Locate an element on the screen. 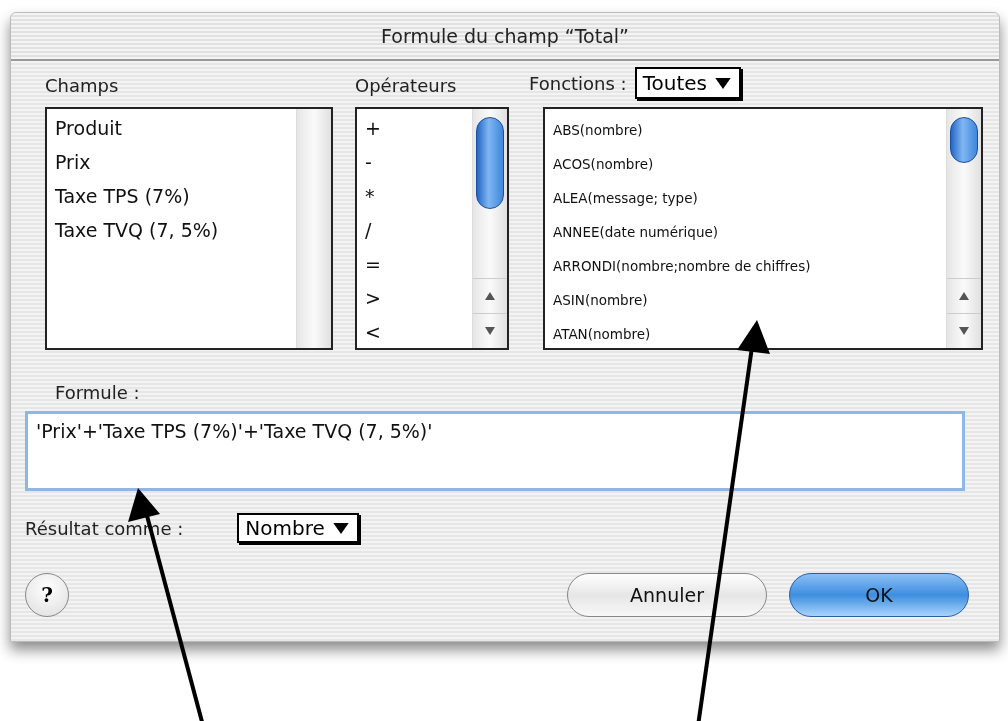 This screenshot has width=1008, height=721. operator-item: + is located at coordinates (414, 128).